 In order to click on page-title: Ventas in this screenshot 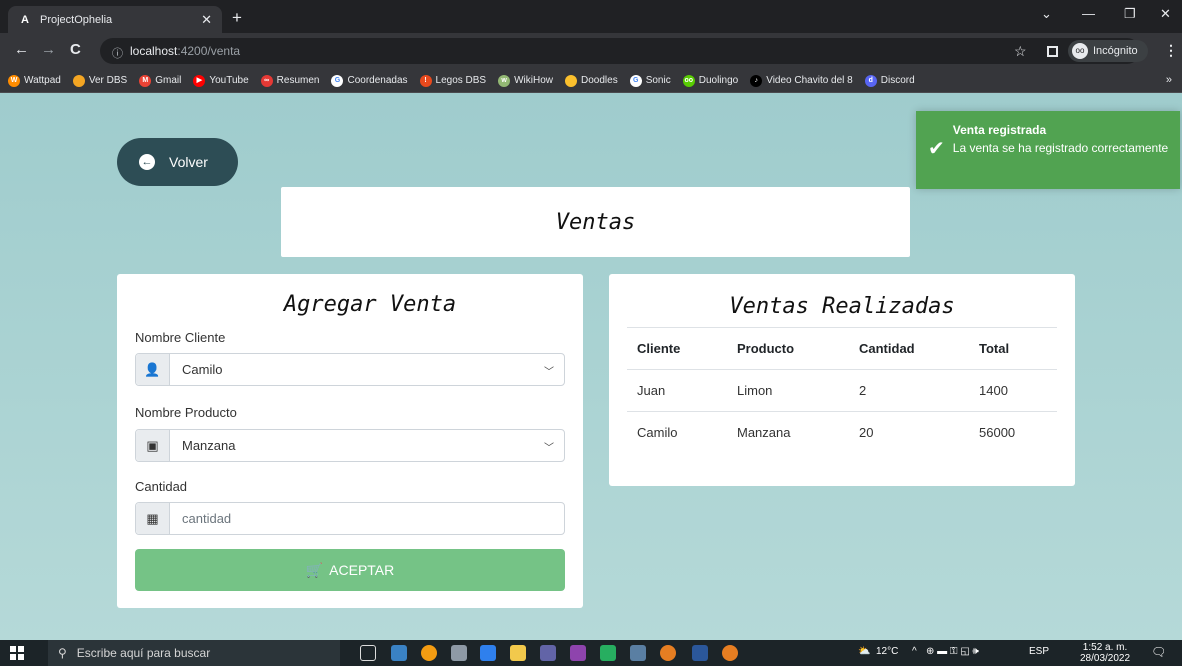, I will do `click(595, 222)`.